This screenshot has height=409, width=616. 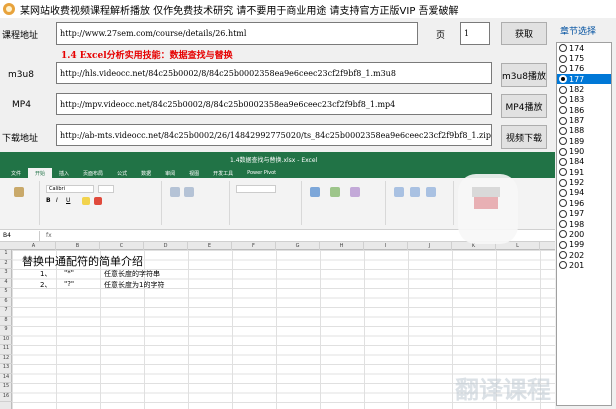 I want to click on row-header: 7, so click(x=6, y=312).